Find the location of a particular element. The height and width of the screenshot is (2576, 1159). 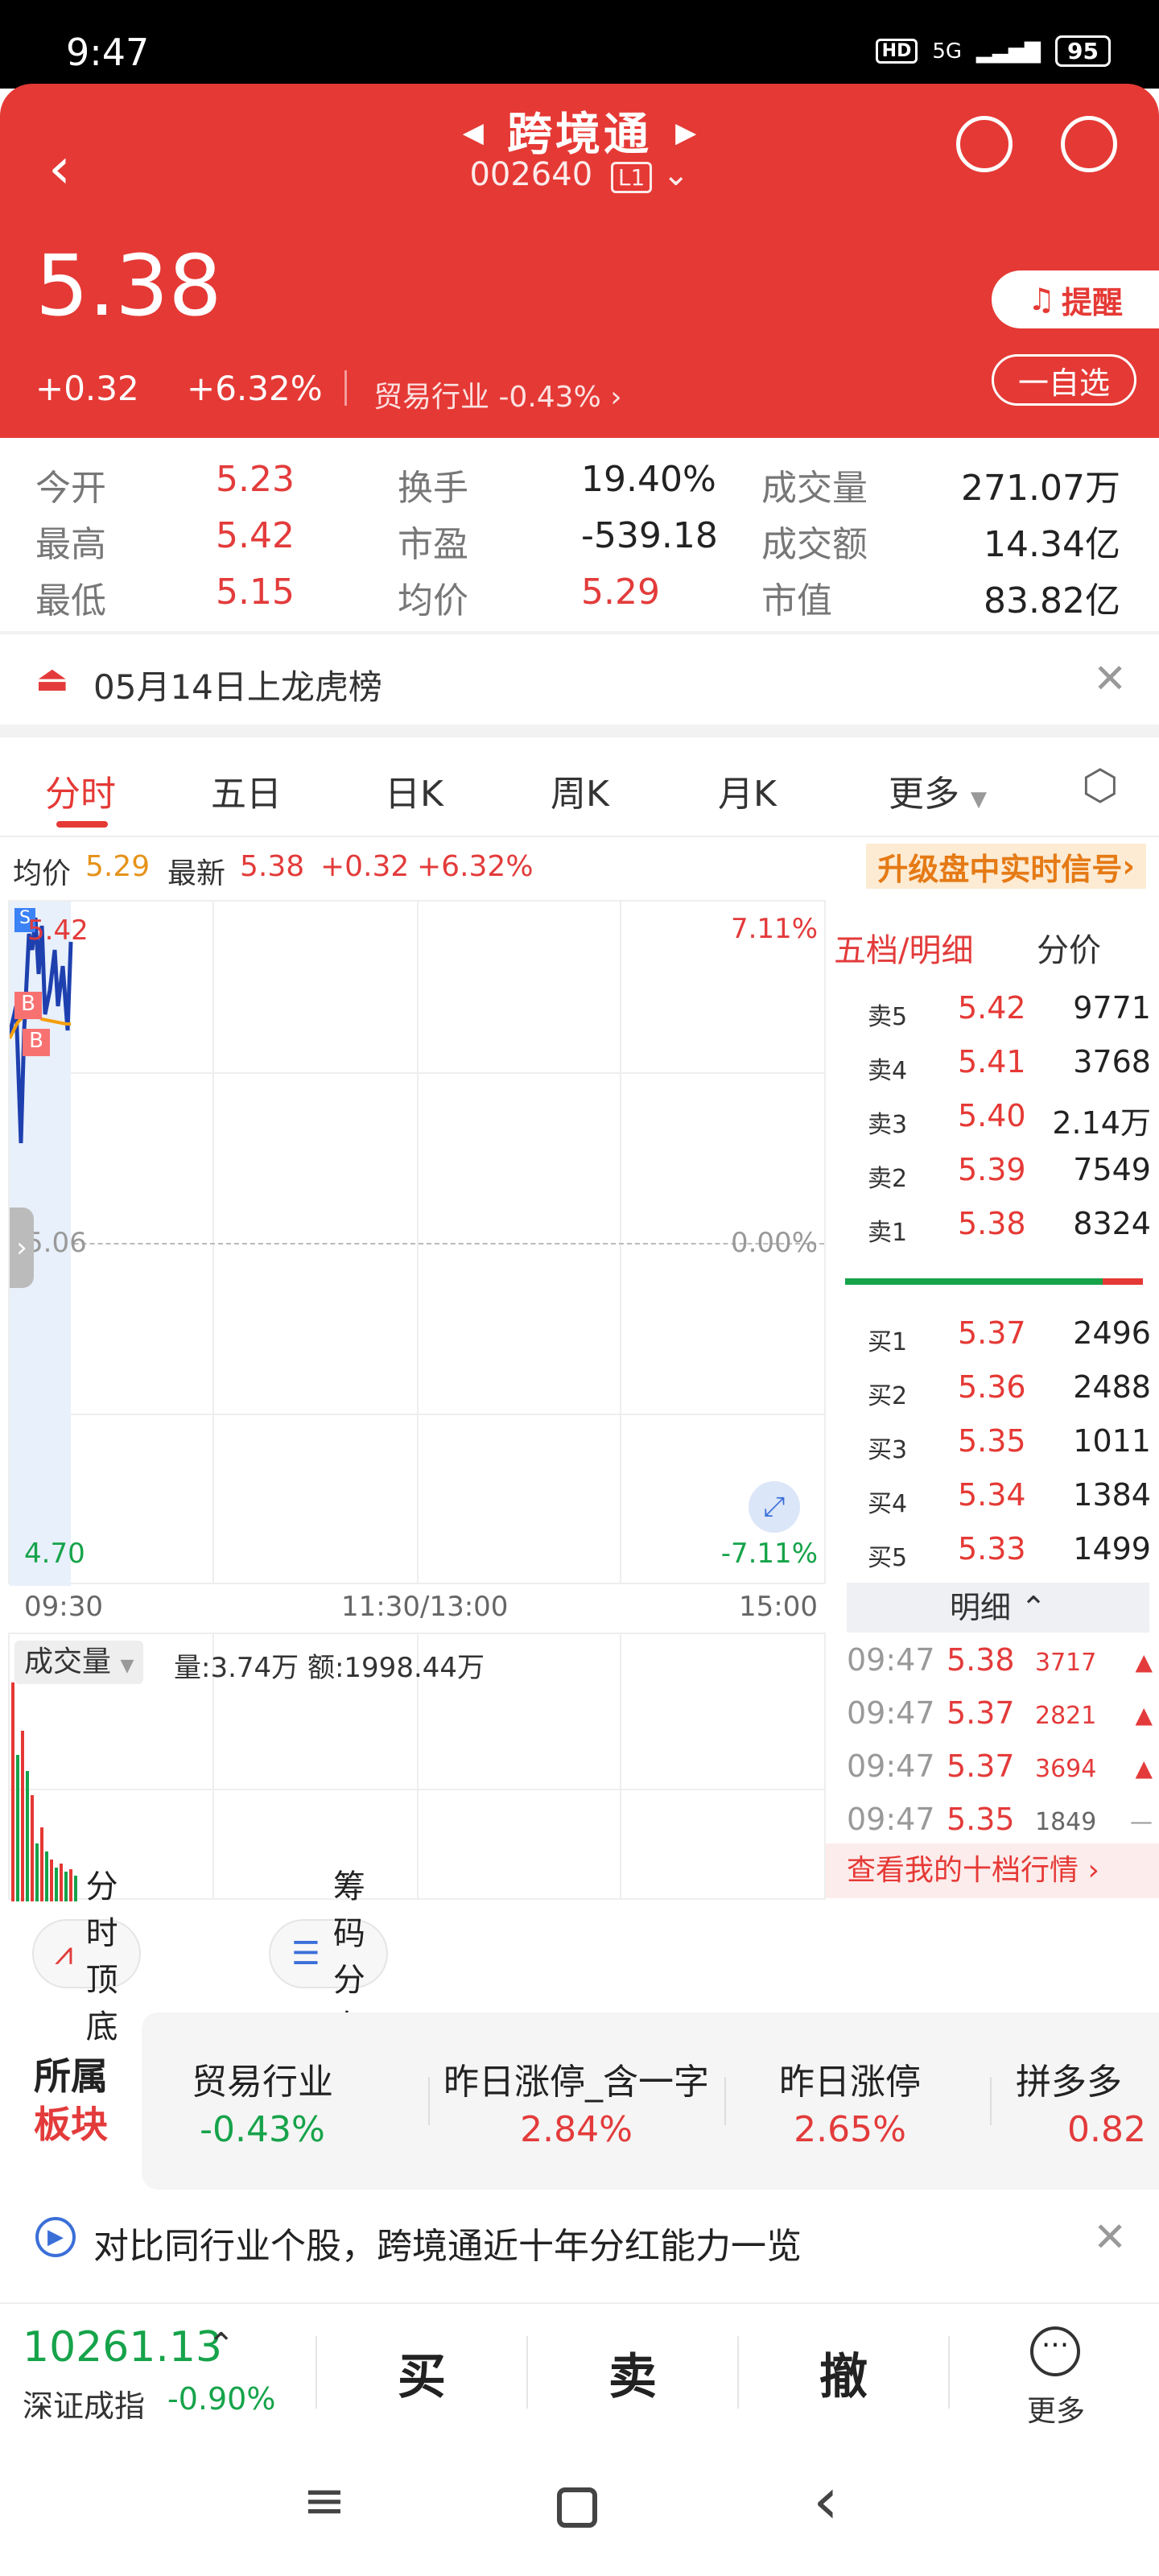

remind-label: 提醒 is located at coordinates (1093, 302).